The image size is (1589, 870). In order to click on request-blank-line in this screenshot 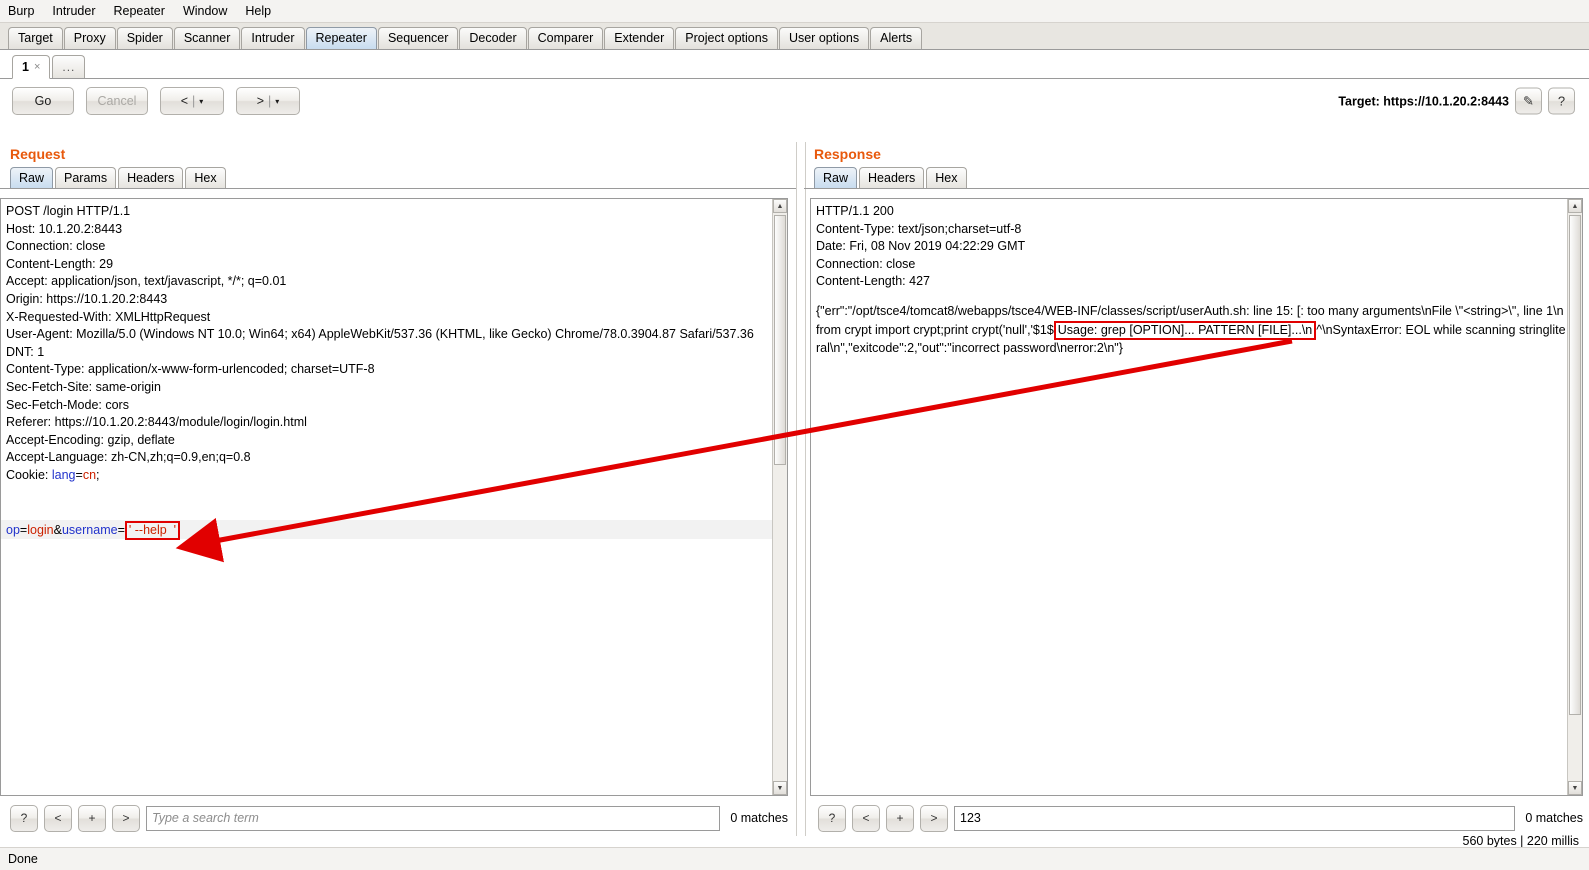, I will do `click(7, 493)`.